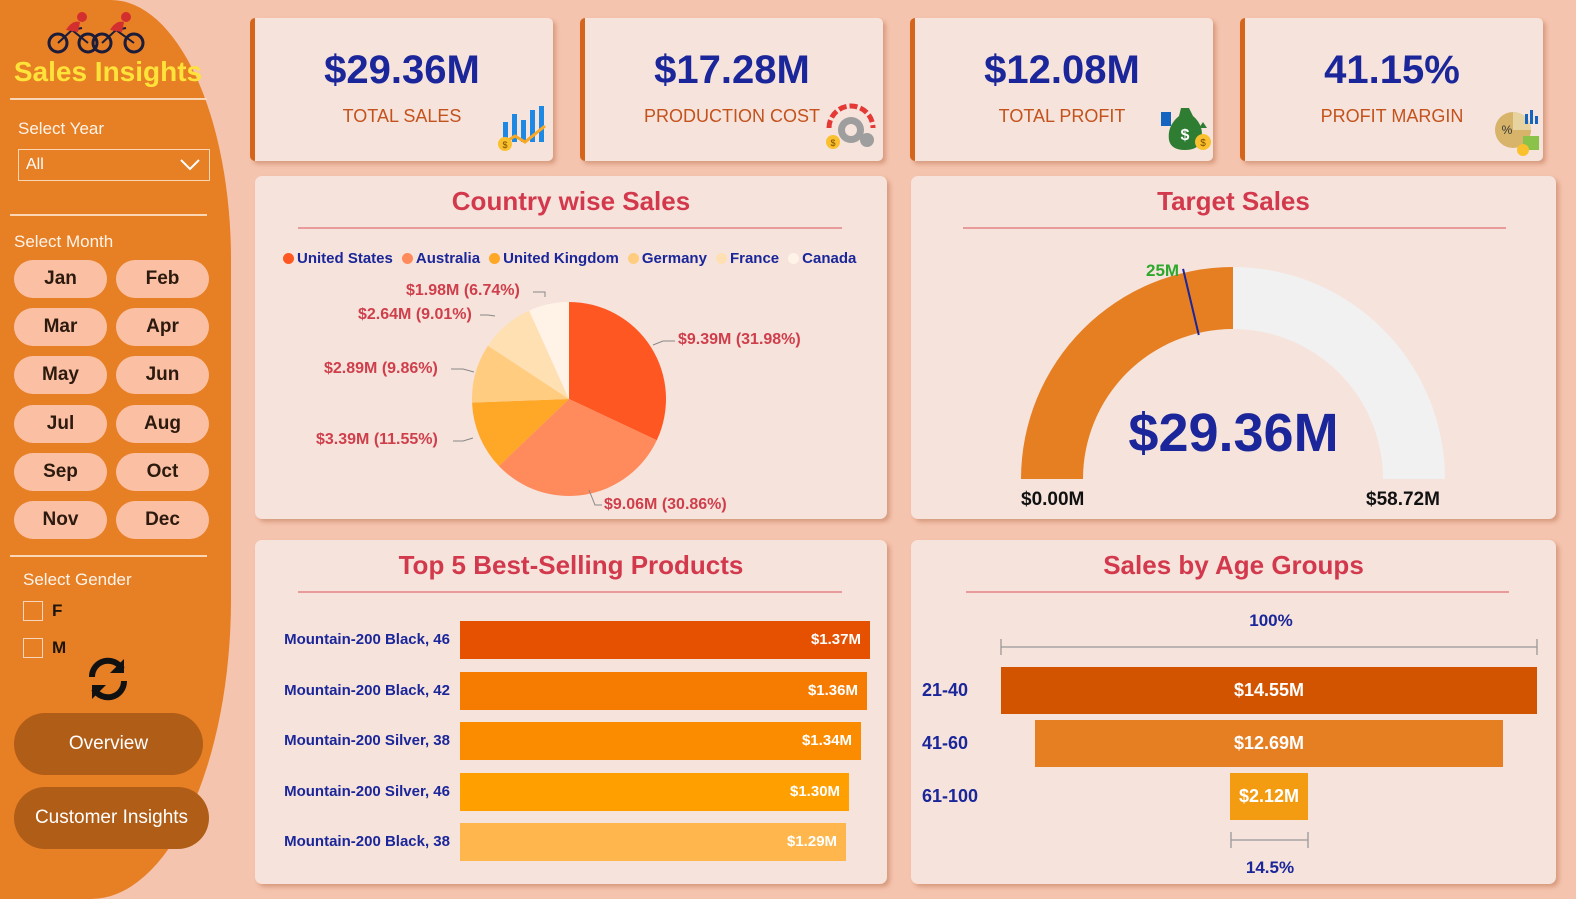  I want to click on year-select: All, so click(114, 165).